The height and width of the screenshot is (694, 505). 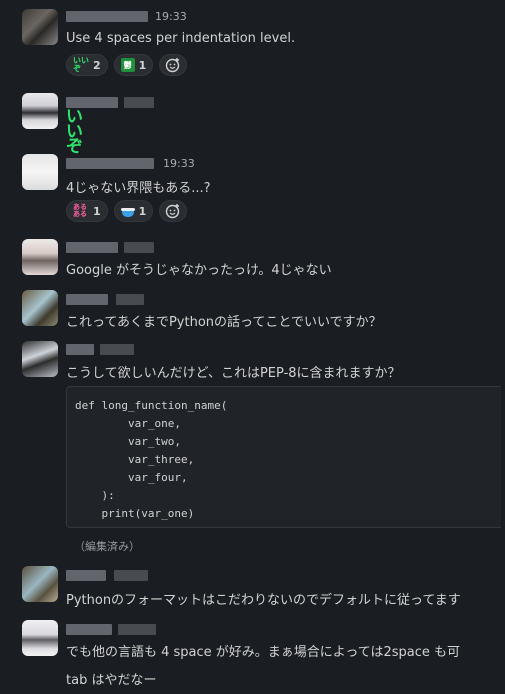 What do you see at coordinates (503, 347) in the screenshot?
I see `scrollbar` at bounding box center [503, 347].